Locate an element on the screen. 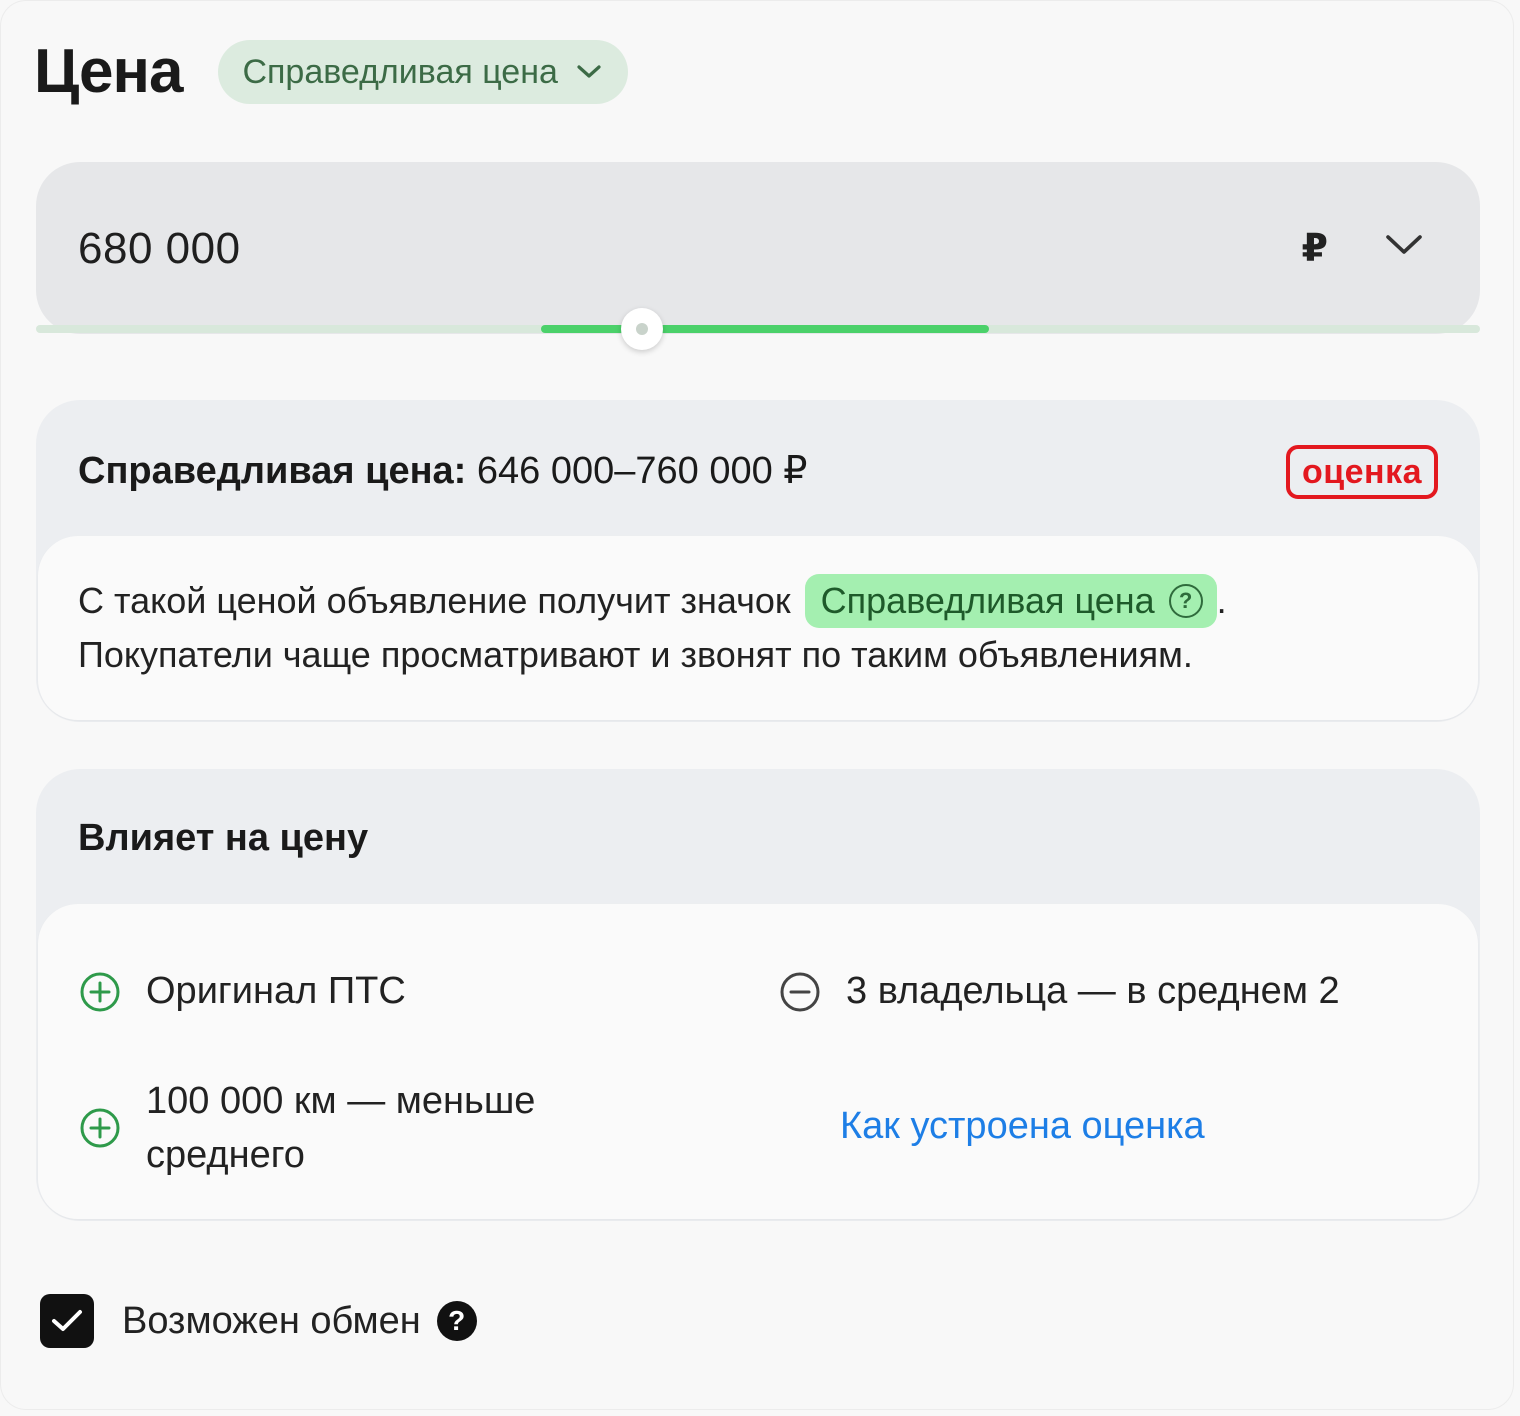  factor-label-line2: среднего is located at coordinates (225, 1155).